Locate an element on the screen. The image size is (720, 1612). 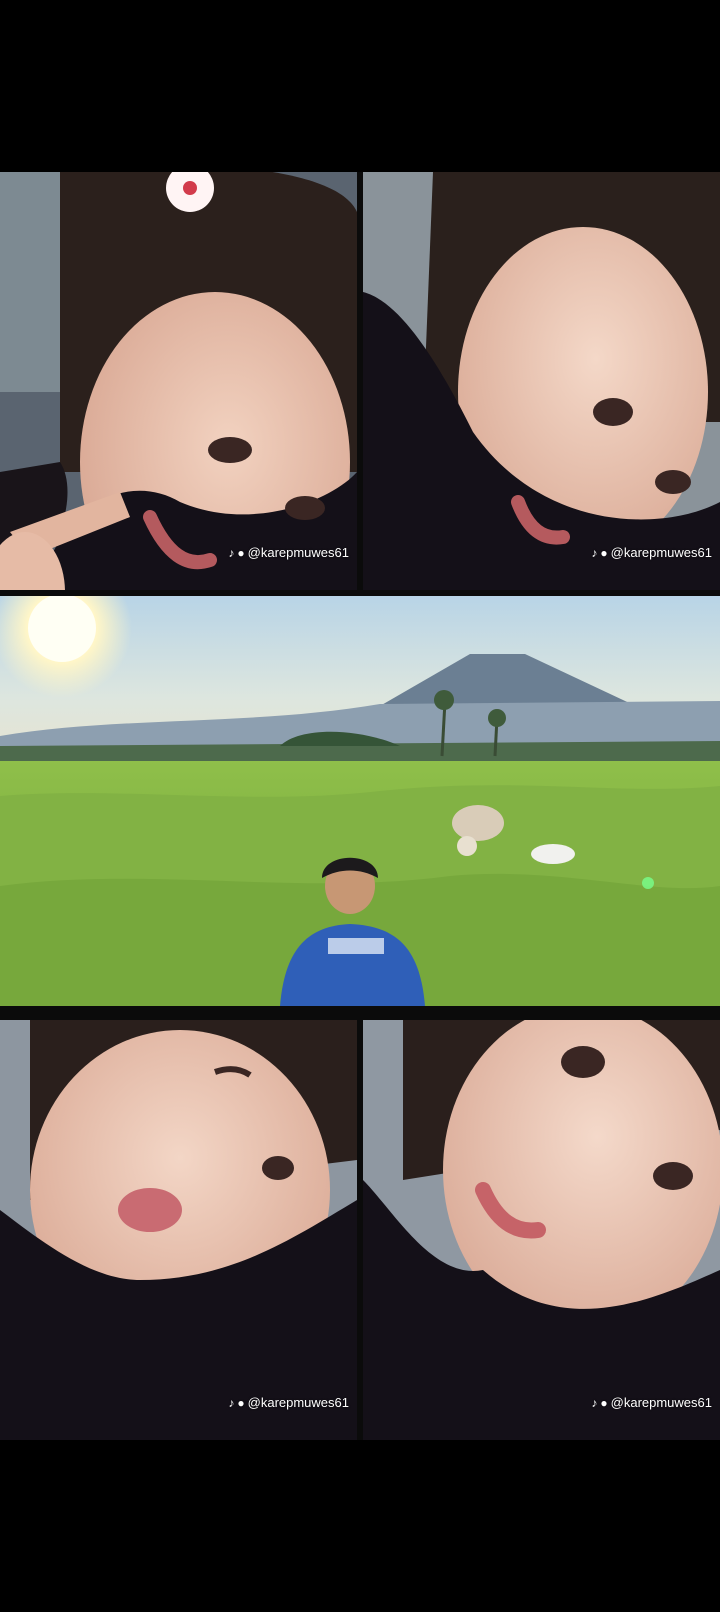
selfie-peace-sign-image is located at coordinates (178, 381).